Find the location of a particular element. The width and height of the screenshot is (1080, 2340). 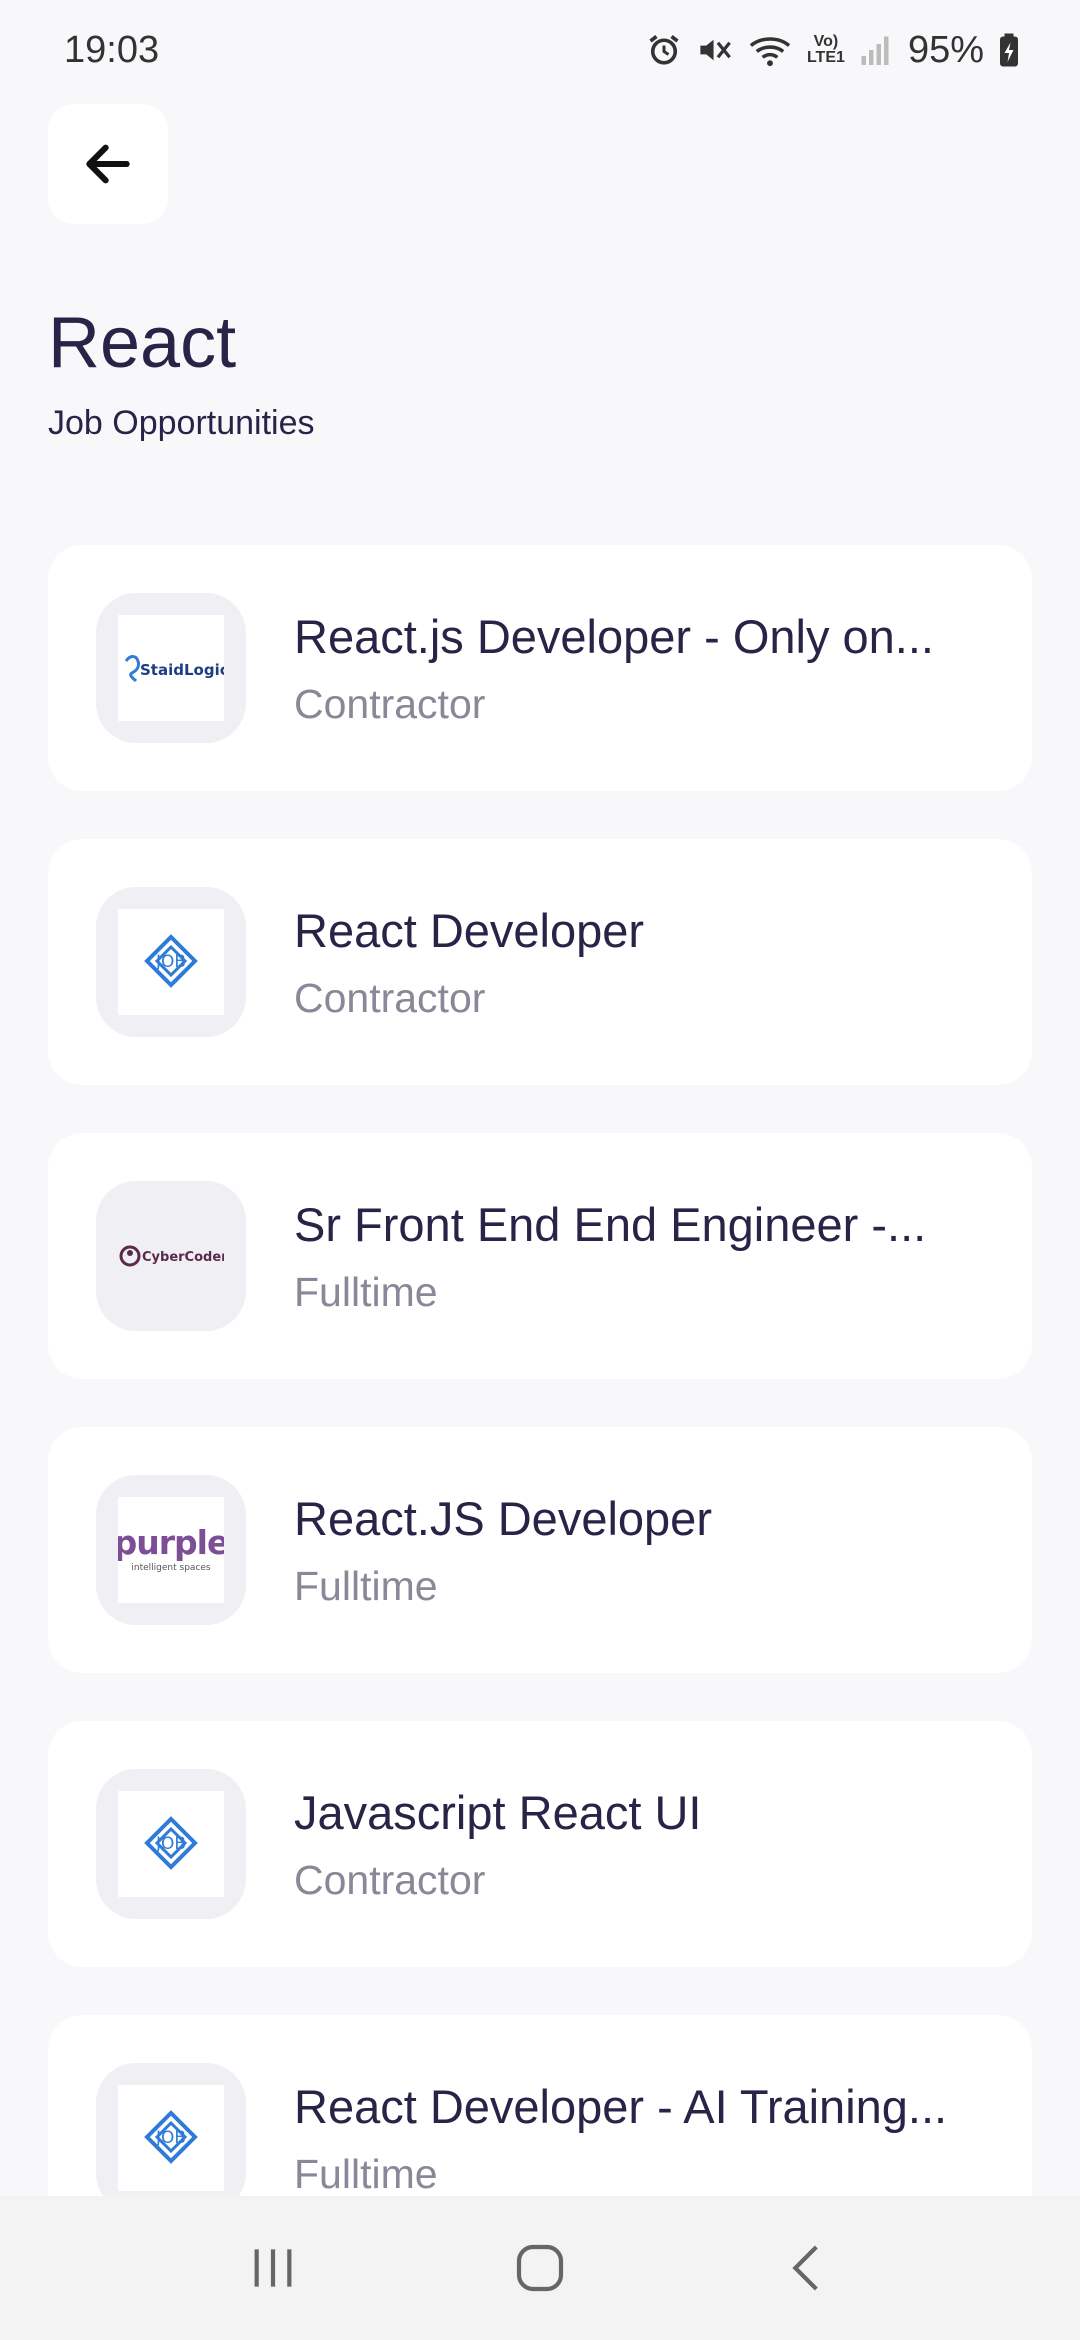

job-title: React.JS Developer is located at coordinates (503, 1518).